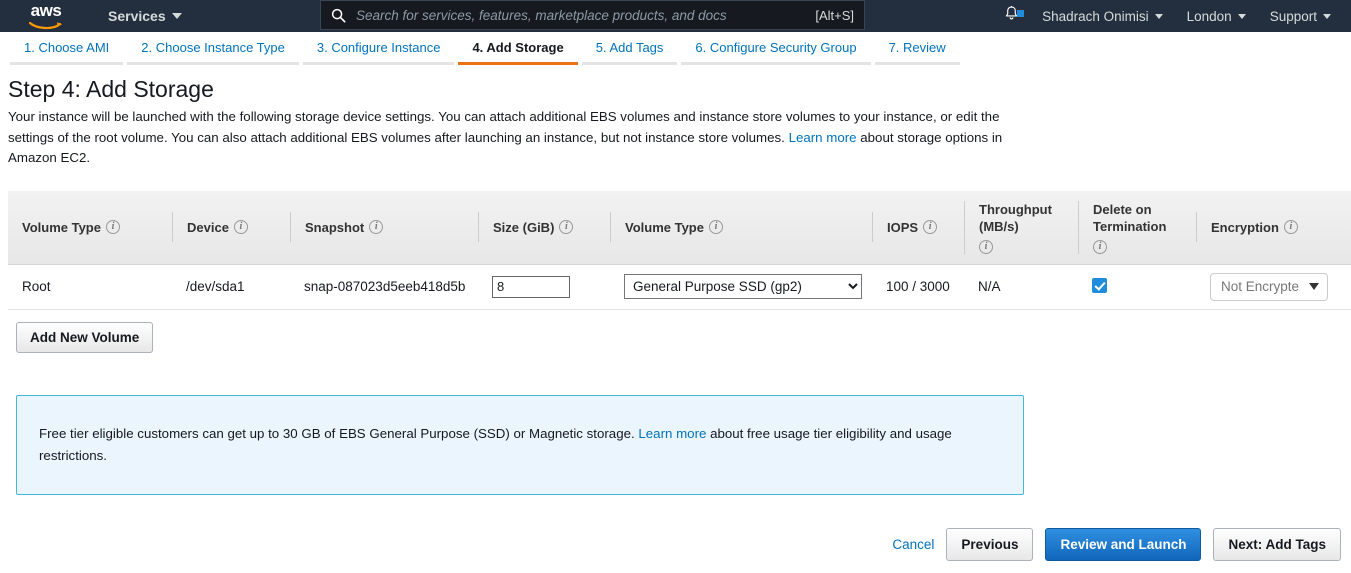  I want to click on col-header-snapshot: Snapshot i, so click(384, 227).